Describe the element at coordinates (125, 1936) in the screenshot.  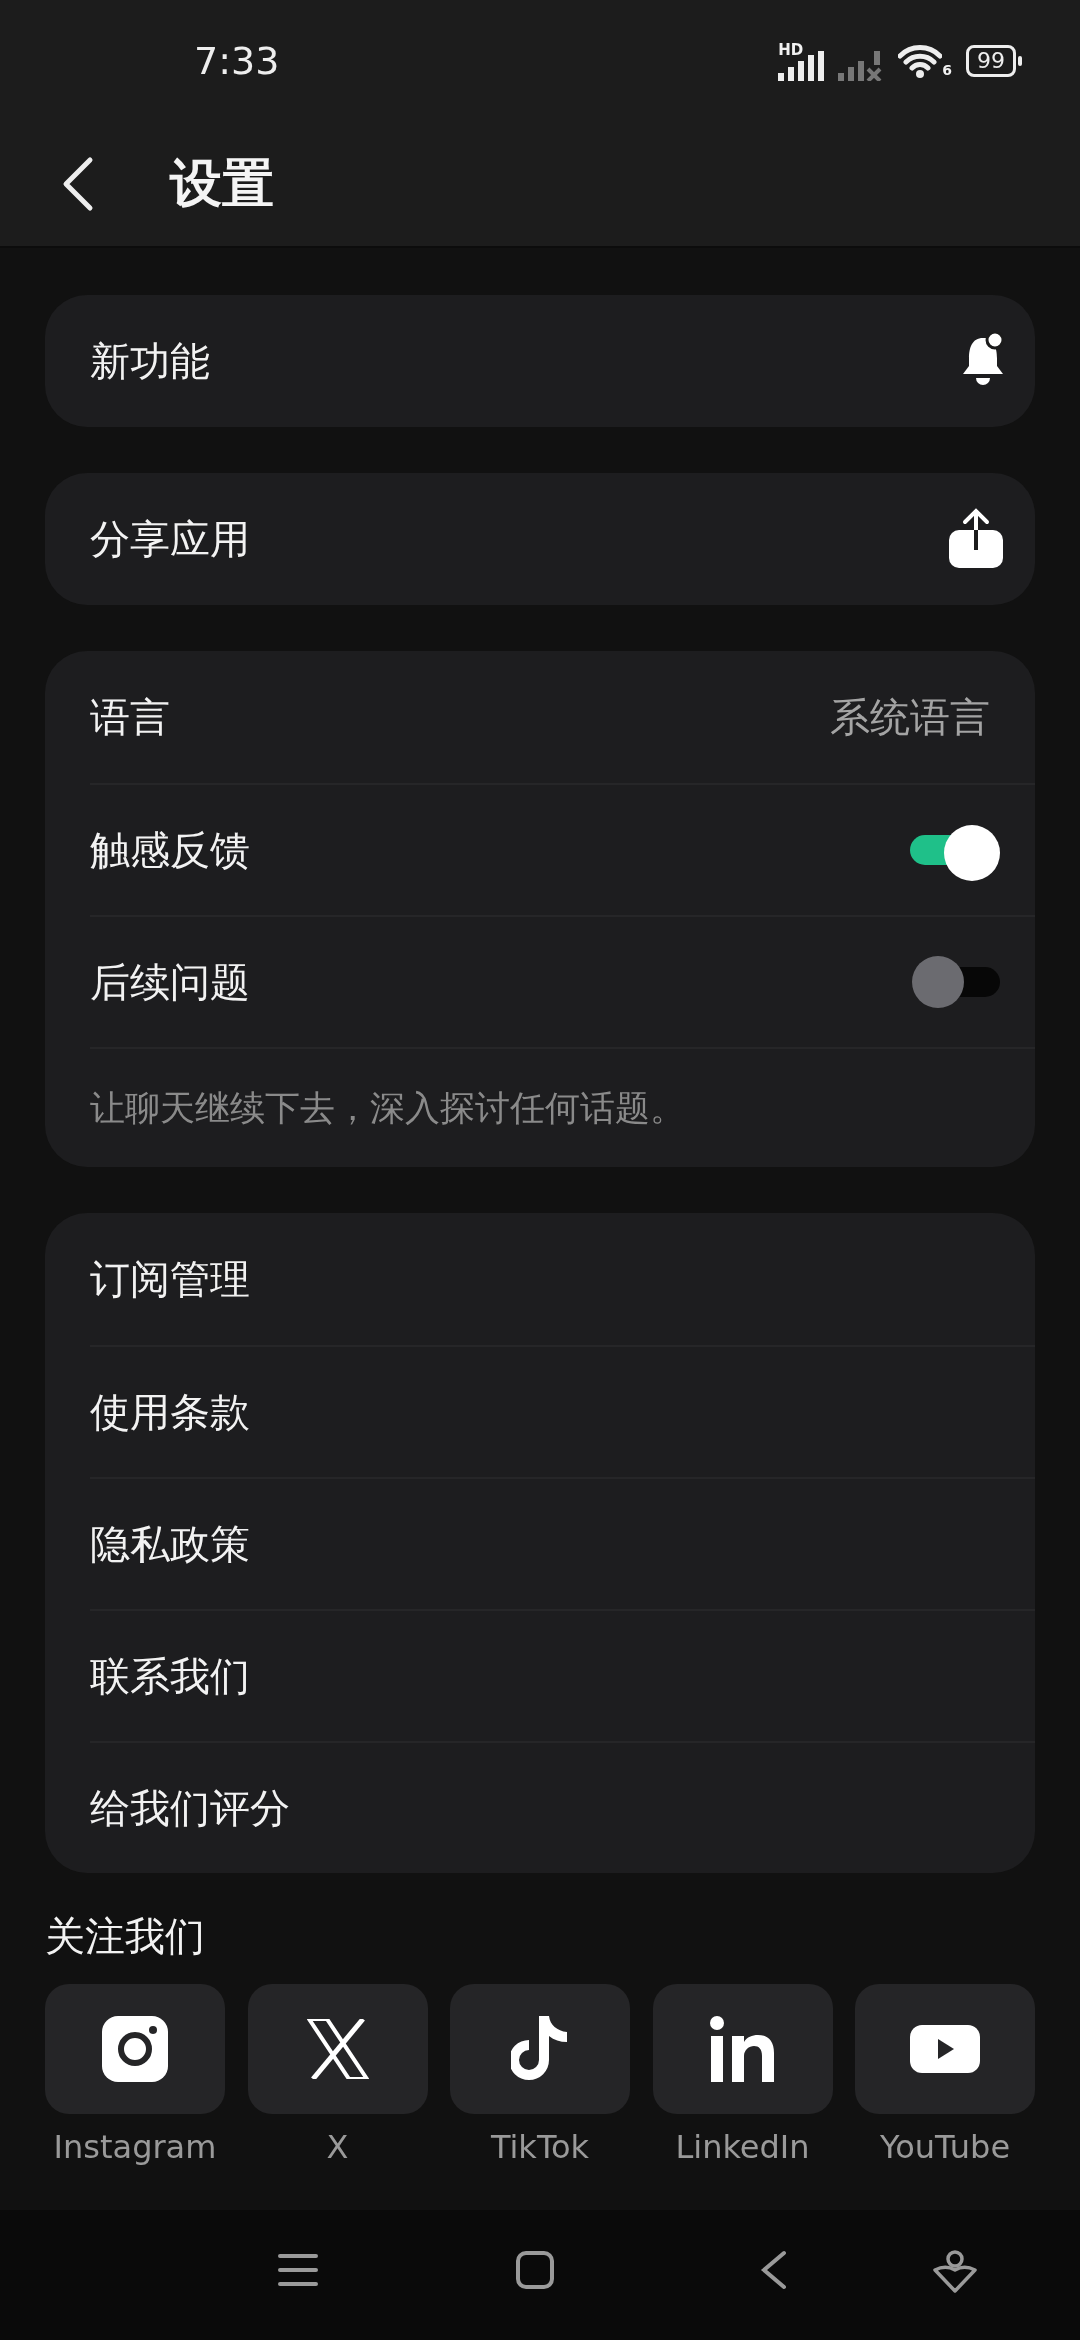
I see `section-title: 关注我们` at that location.